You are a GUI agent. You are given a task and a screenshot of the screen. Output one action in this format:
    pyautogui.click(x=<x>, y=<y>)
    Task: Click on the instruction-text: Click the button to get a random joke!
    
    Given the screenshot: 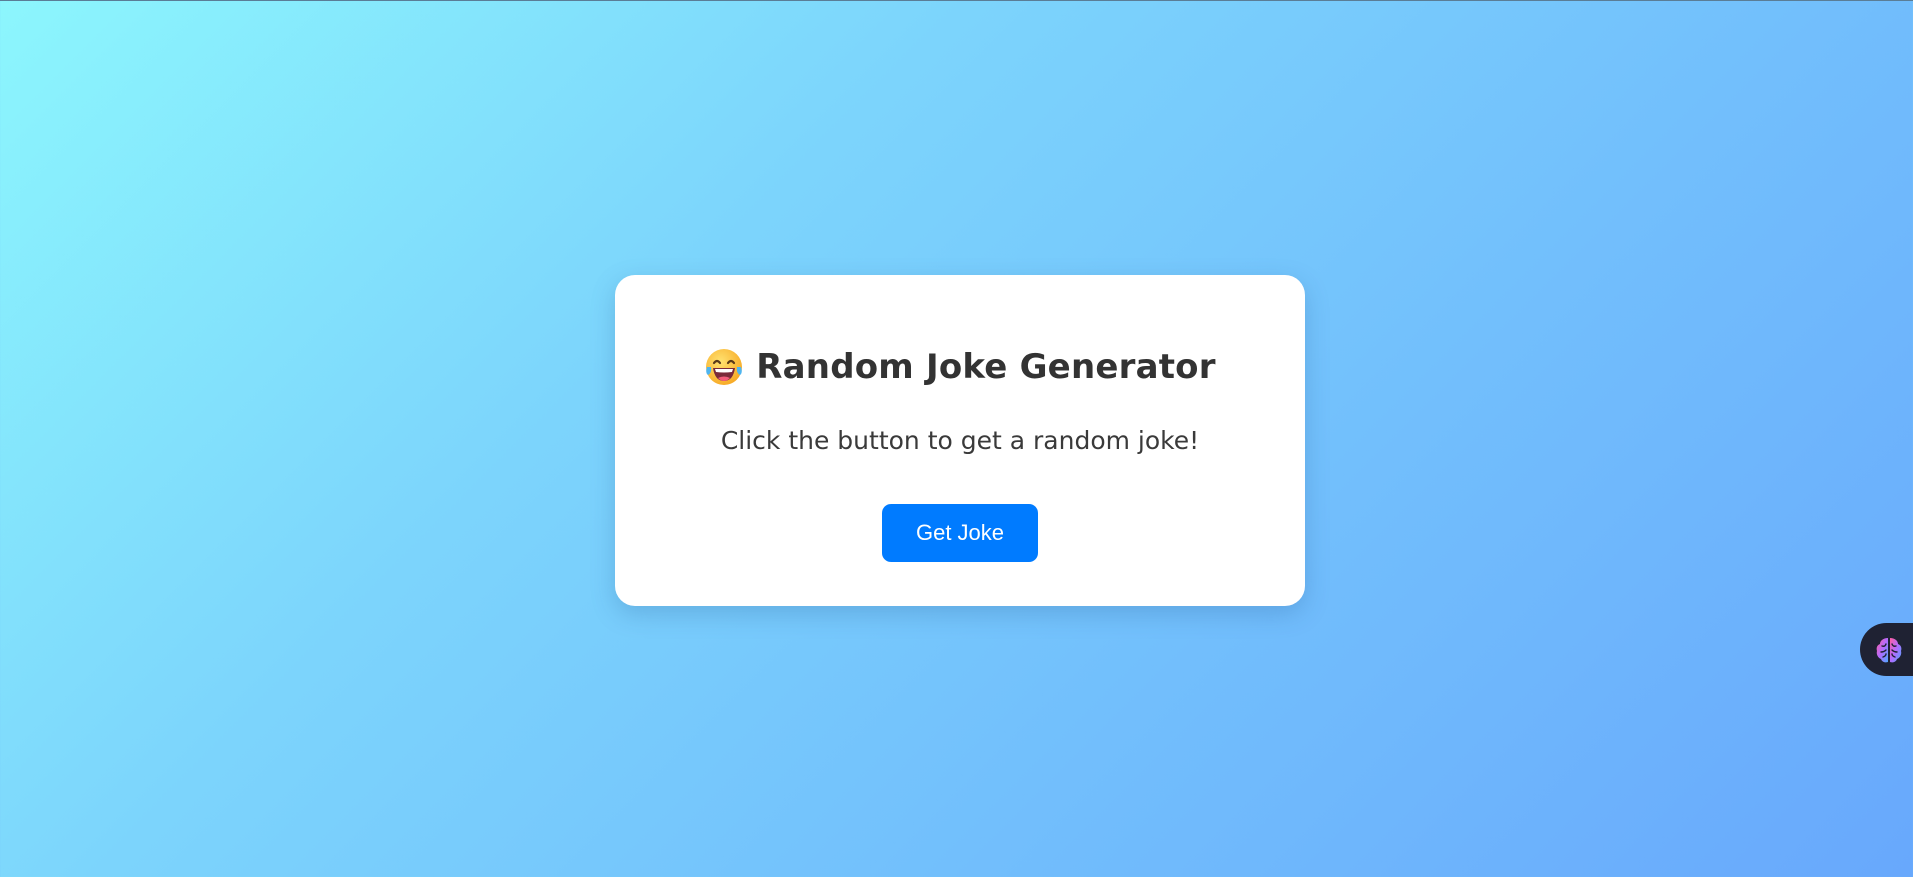 What is the action you would take?
    pyautogui.click(x=960, y=440)
    